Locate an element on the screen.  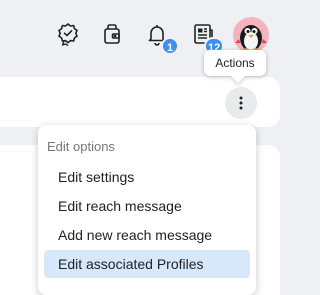
more-actions-button is located at coordinates (241, 103).